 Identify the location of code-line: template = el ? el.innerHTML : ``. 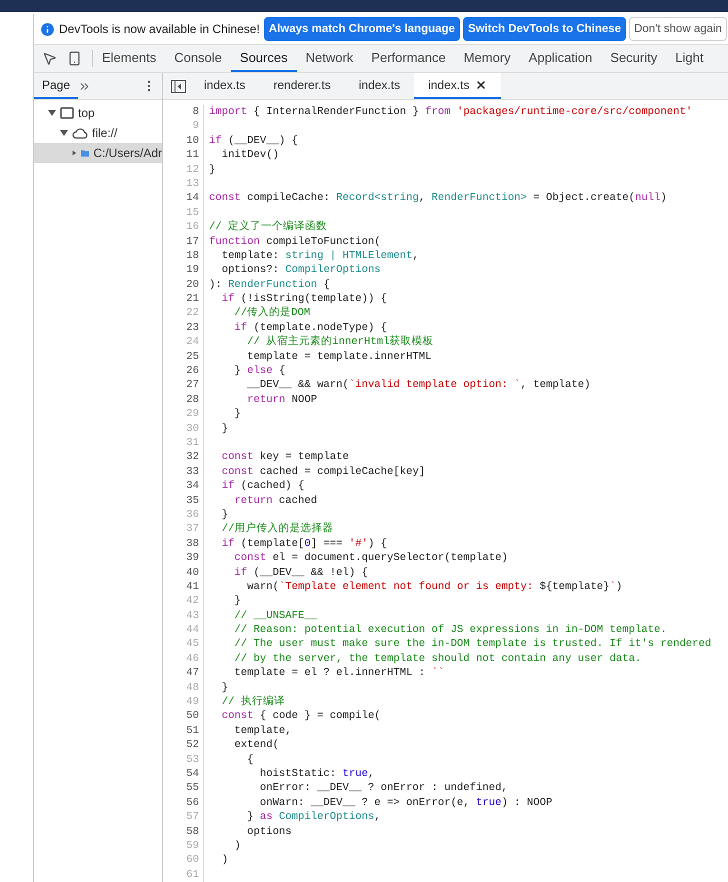
(338, 673).